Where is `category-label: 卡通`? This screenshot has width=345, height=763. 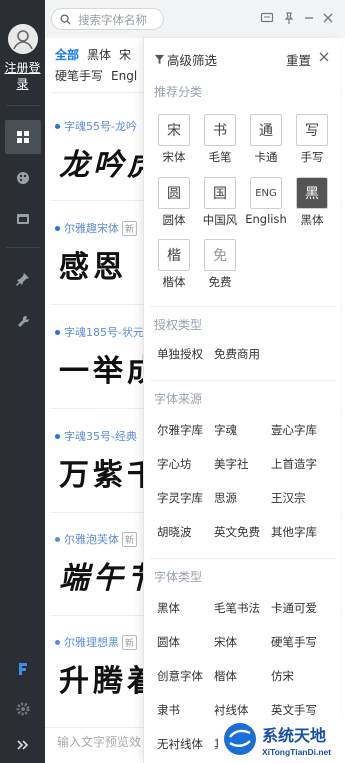
category-label: 卡通 is located at coordinates (266, 157).